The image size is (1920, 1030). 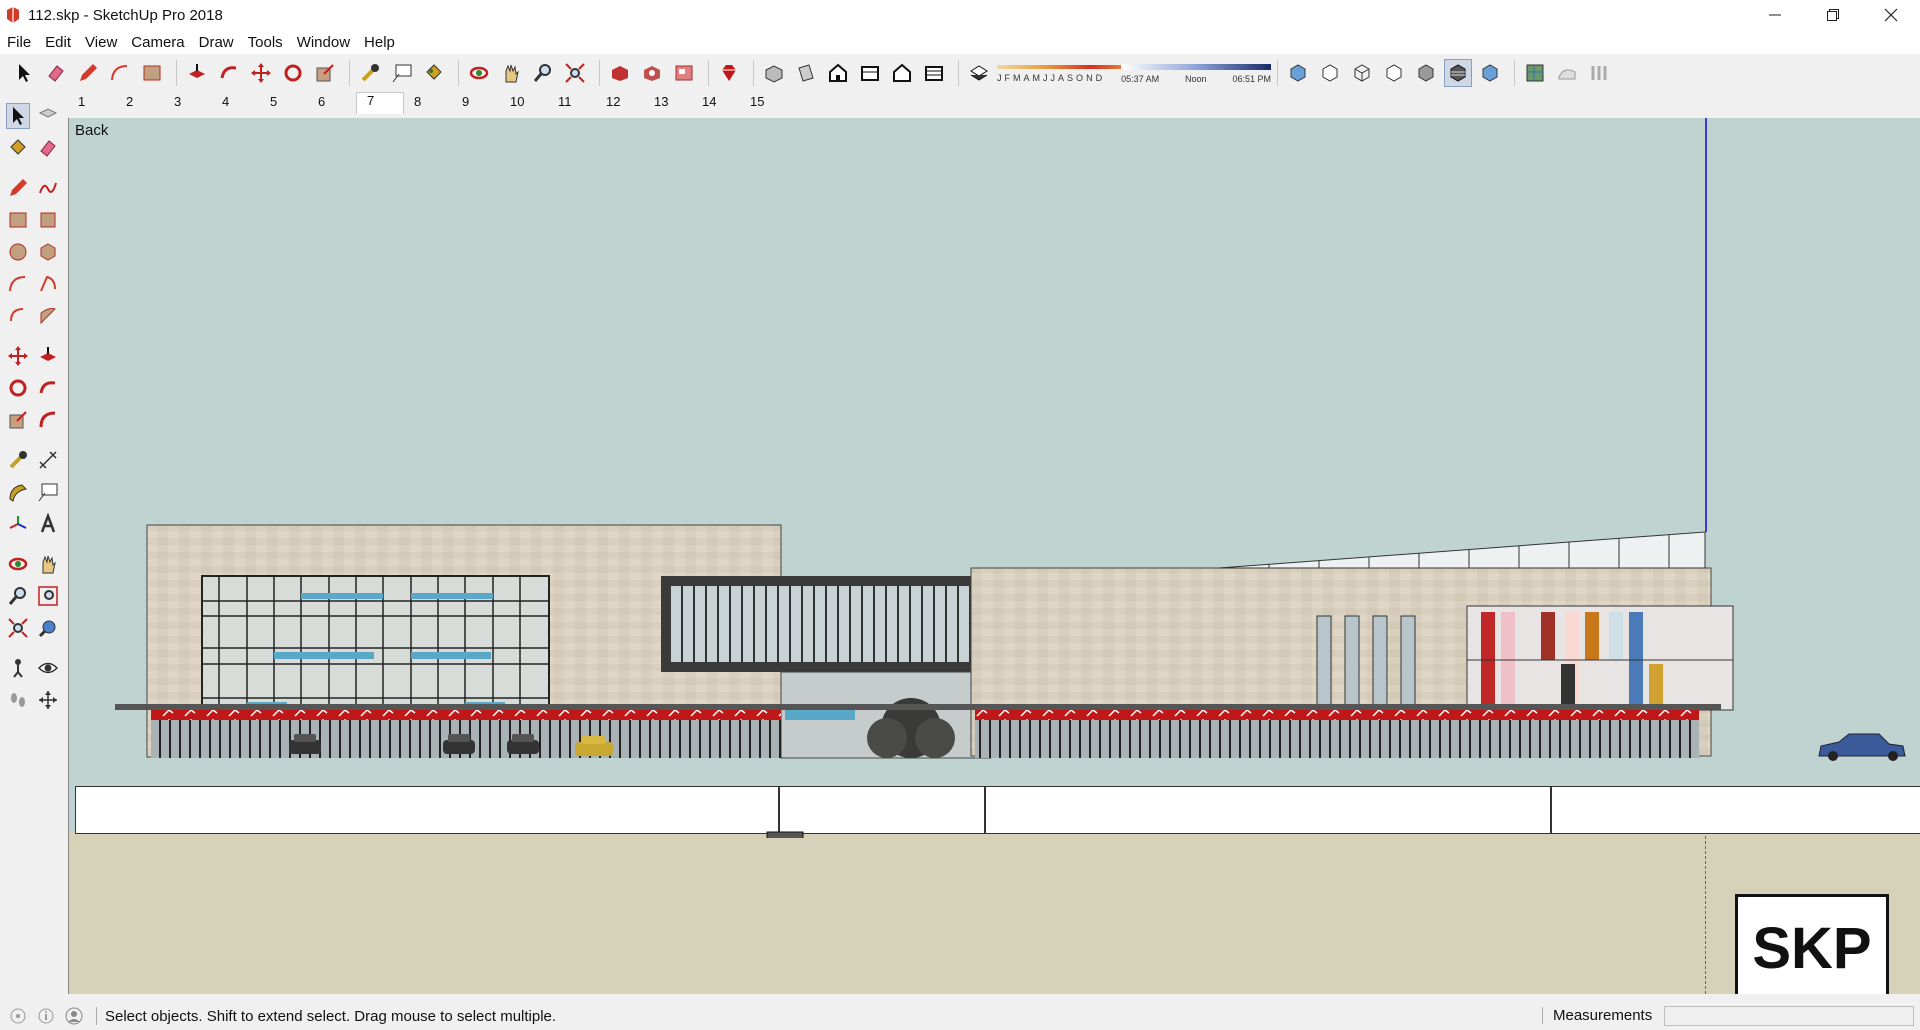 What do you see at coordinates (1330, 73) in the screenshot?
I see `back-edges-button` at bounding box center [1330, 73].